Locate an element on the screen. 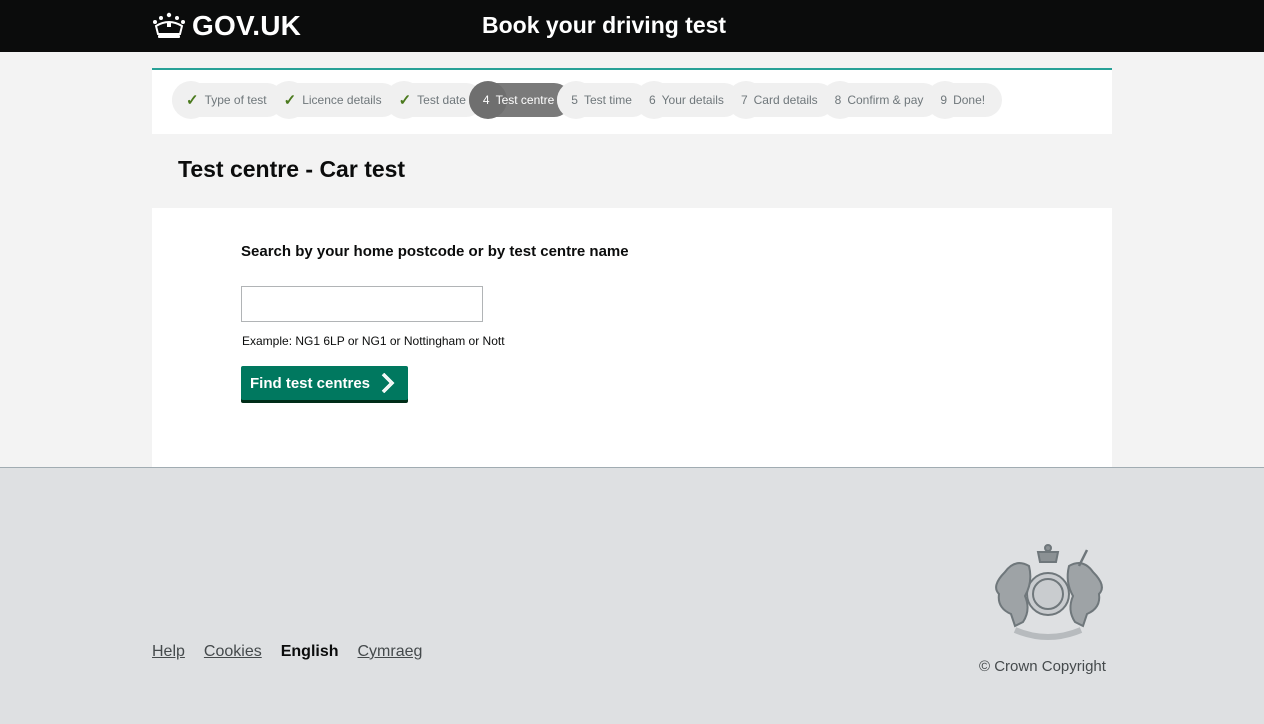 The image size is (1264, 724). step-label: Test date is located at coordinates (441, 100).